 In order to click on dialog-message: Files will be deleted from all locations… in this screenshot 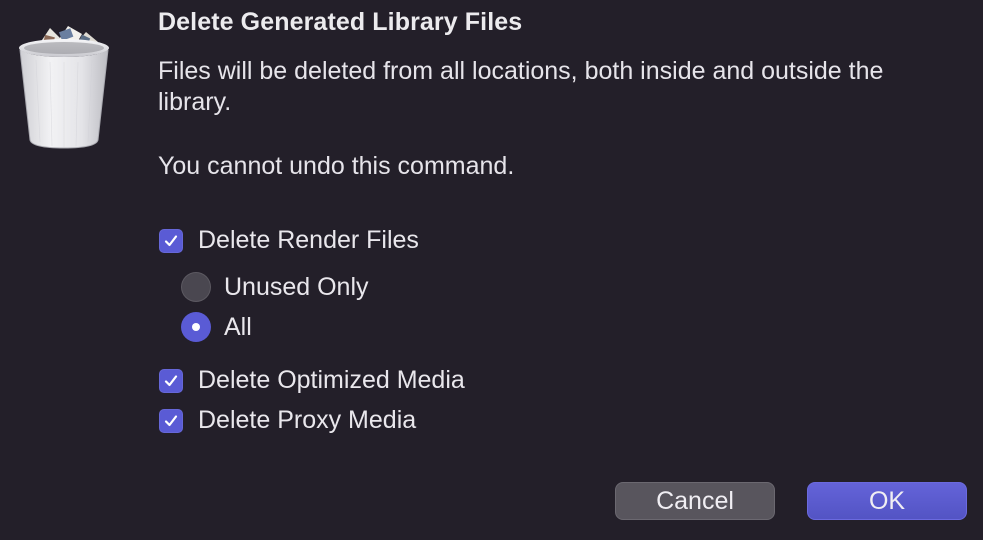, I will do `click(521, 86)`.